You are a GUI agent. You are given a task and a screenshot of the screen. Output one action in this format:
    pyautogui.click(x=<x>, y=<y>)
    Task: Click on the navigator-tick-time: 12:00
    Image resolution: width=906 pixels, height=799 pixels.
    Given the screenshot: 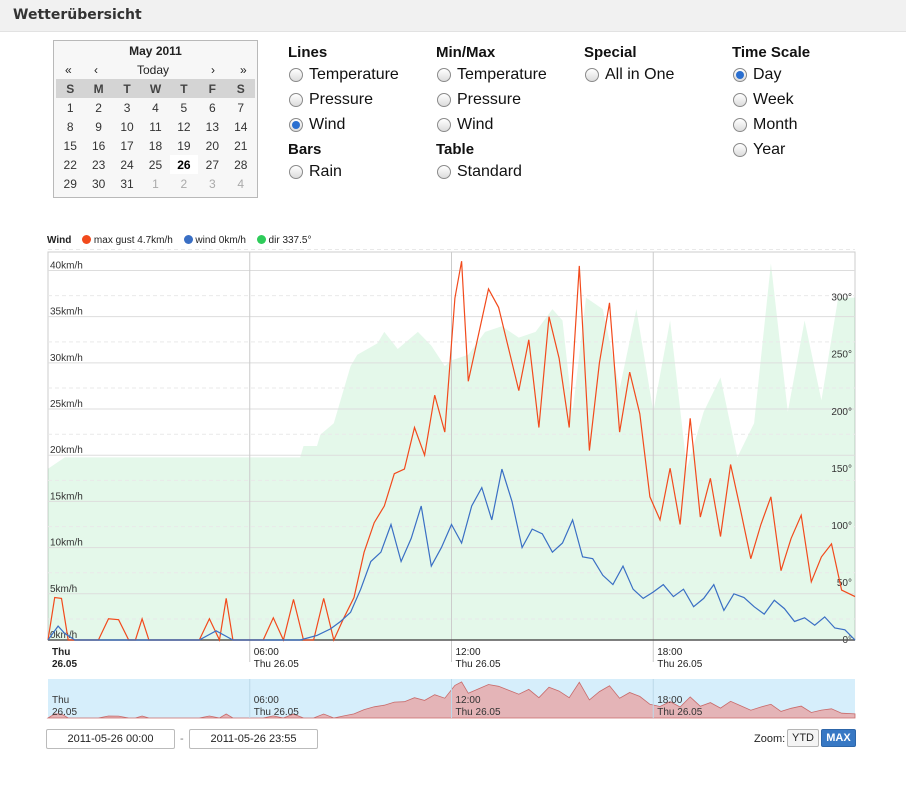 What is the action you would take?
    pyautogui.click(x=468, y=700)
    